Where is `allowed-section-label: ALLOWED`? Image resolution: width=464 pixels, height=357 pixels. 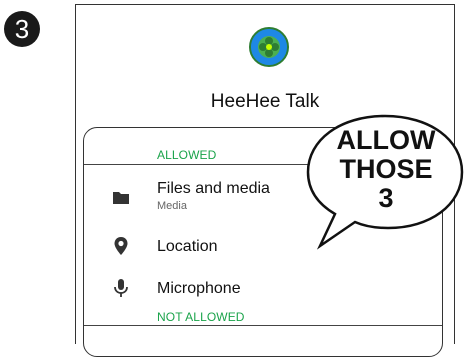
allowed-section-label: ALLOWED is located at coordinates (187, 155).